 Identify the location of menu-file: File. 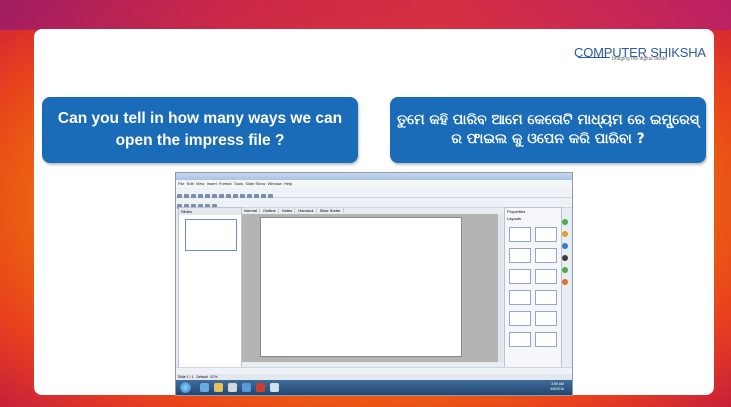
(181, 183).